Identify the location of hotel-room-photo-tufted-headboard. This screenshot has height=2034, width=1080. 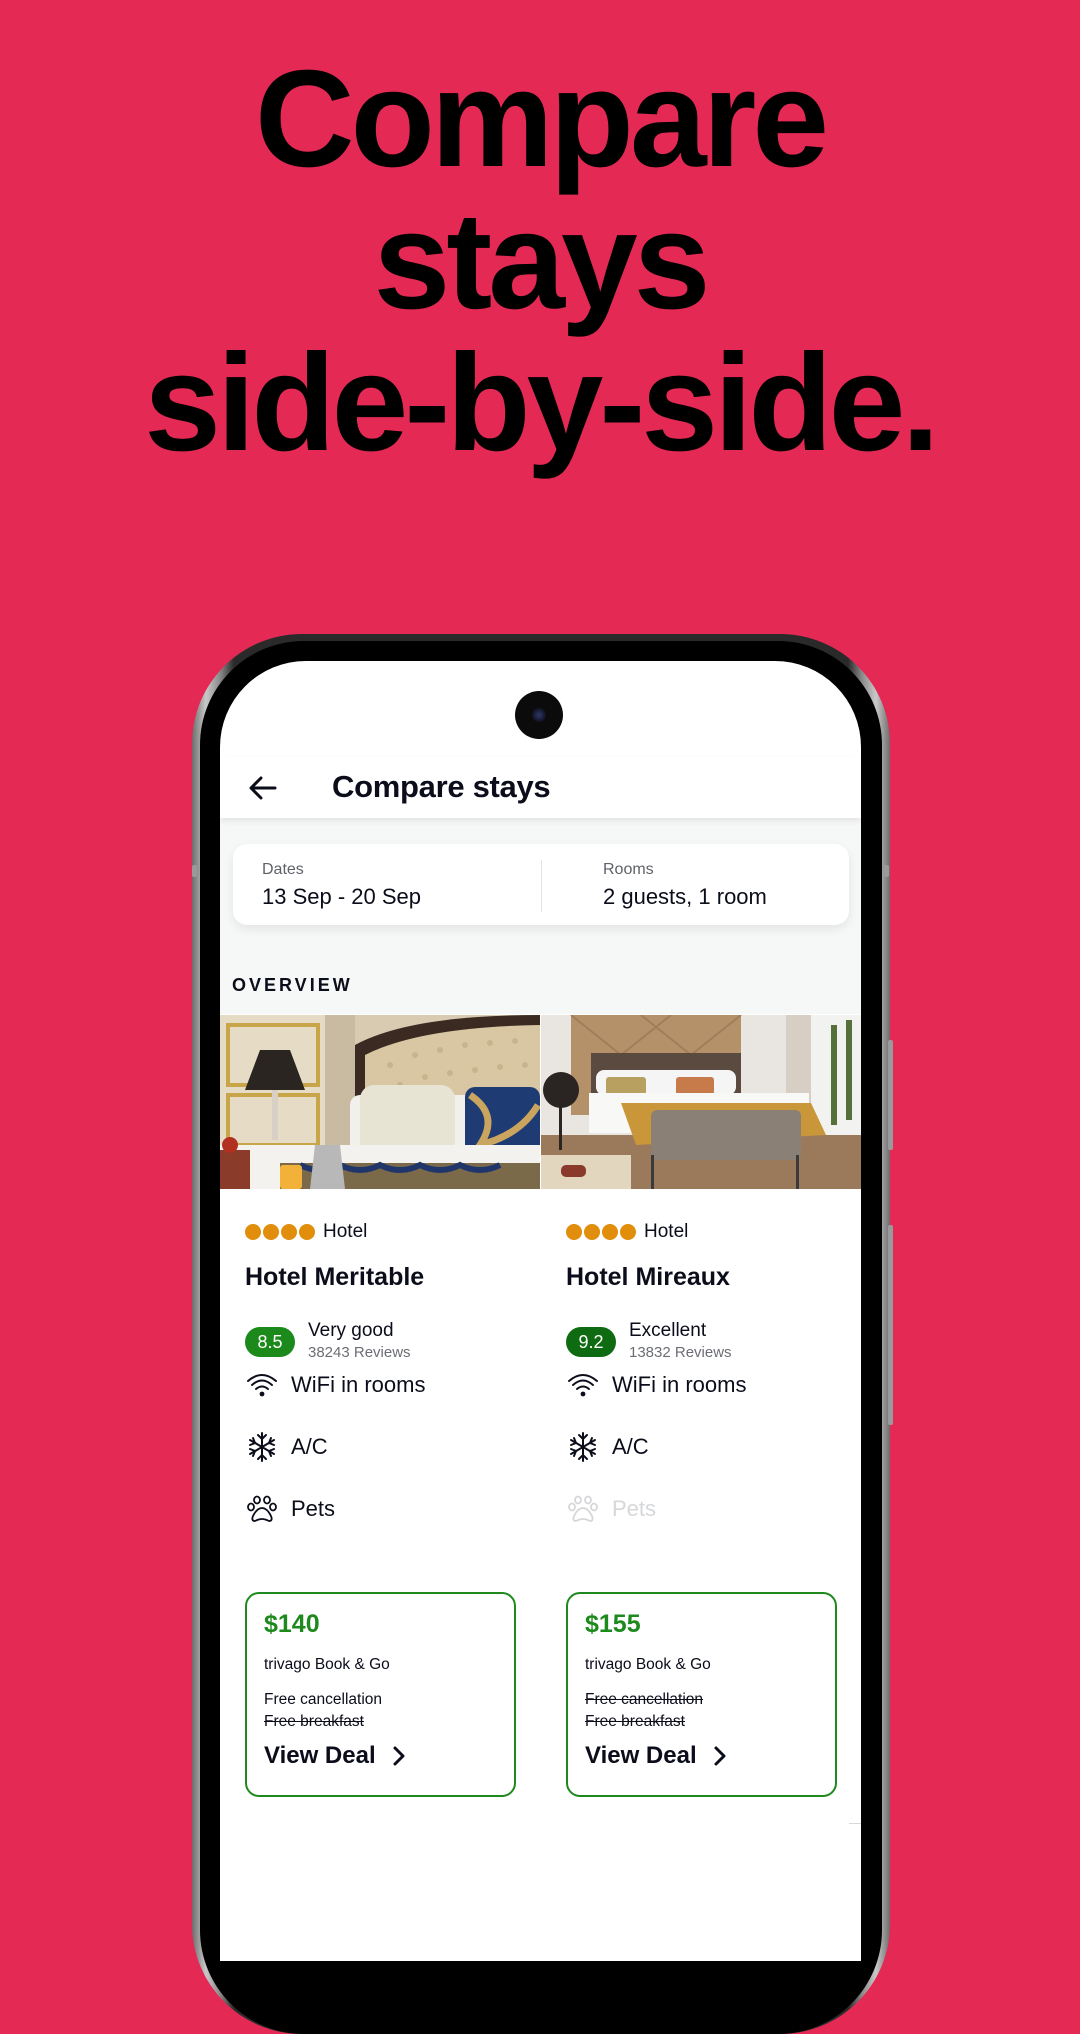
(380, 1102).